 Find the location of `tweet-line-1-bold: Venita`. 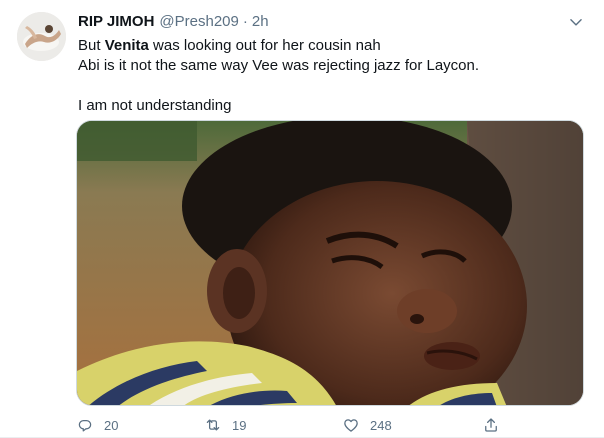

tweet-line-1-bold: Venita is located at coordinates (126, 45).